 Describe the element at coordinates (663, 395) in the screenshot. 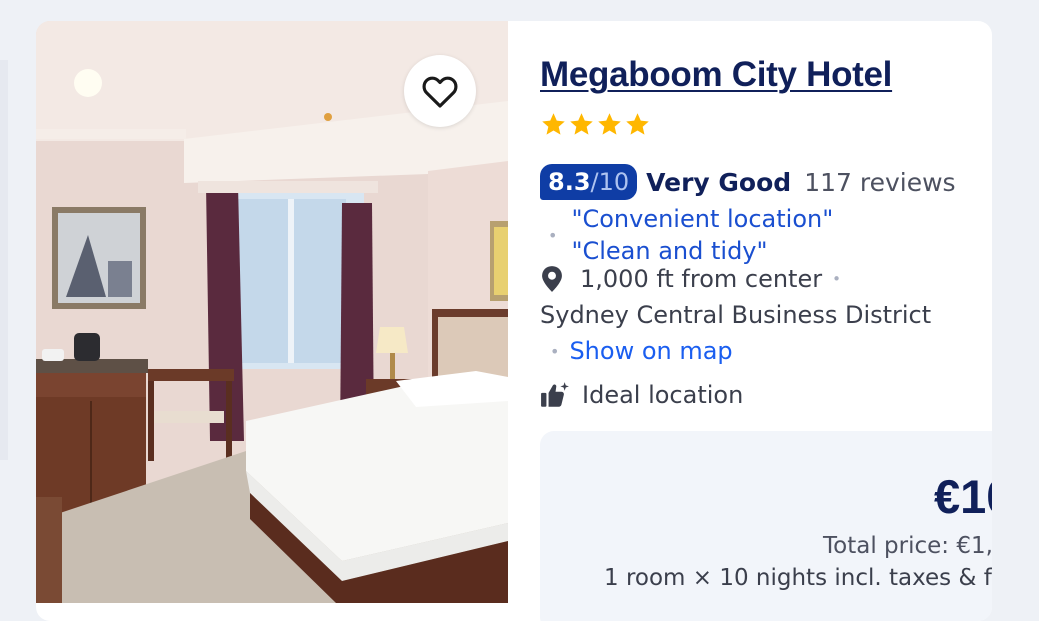

I see `highlight-text: Ideal location` at that location.